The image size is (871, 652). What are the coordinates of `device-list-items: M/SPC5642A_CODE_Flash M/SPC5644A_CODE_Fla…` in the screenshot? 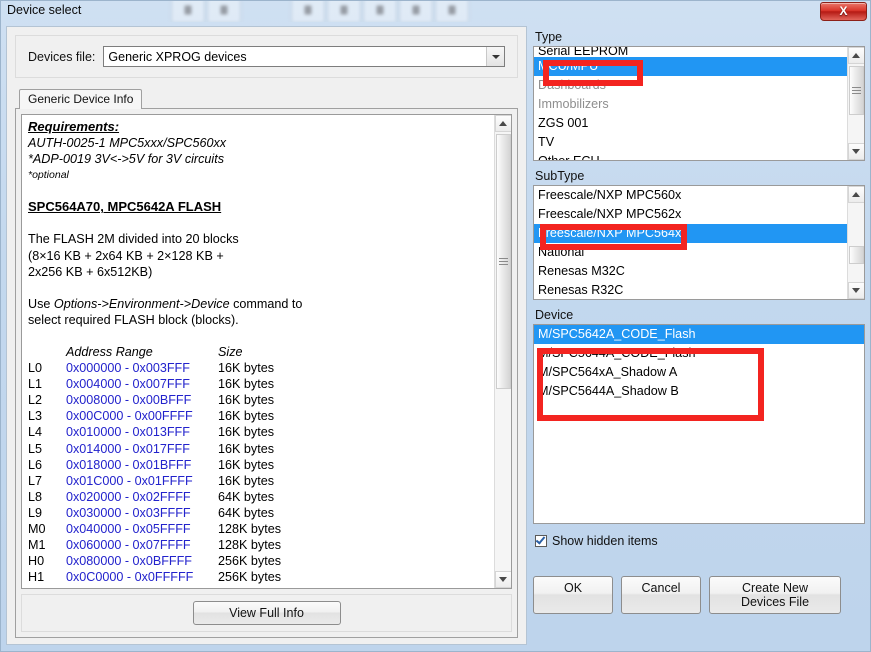 It's located at (699, 424).